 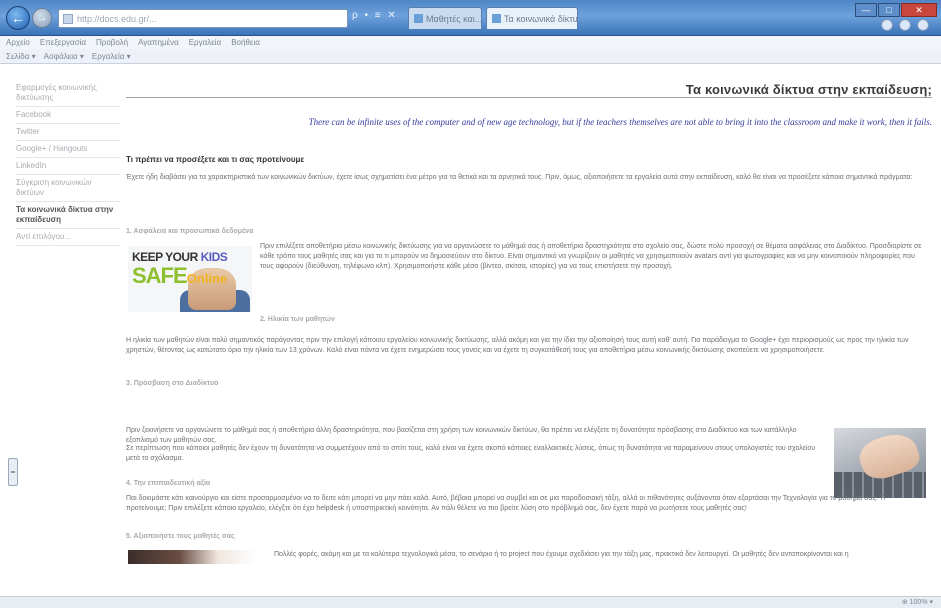 What do you see at coordinates (297, 319) in the screenshot?
I see `section-2-title: 2. Ηλικία των μαθητών` at bounding box center [297, 319].